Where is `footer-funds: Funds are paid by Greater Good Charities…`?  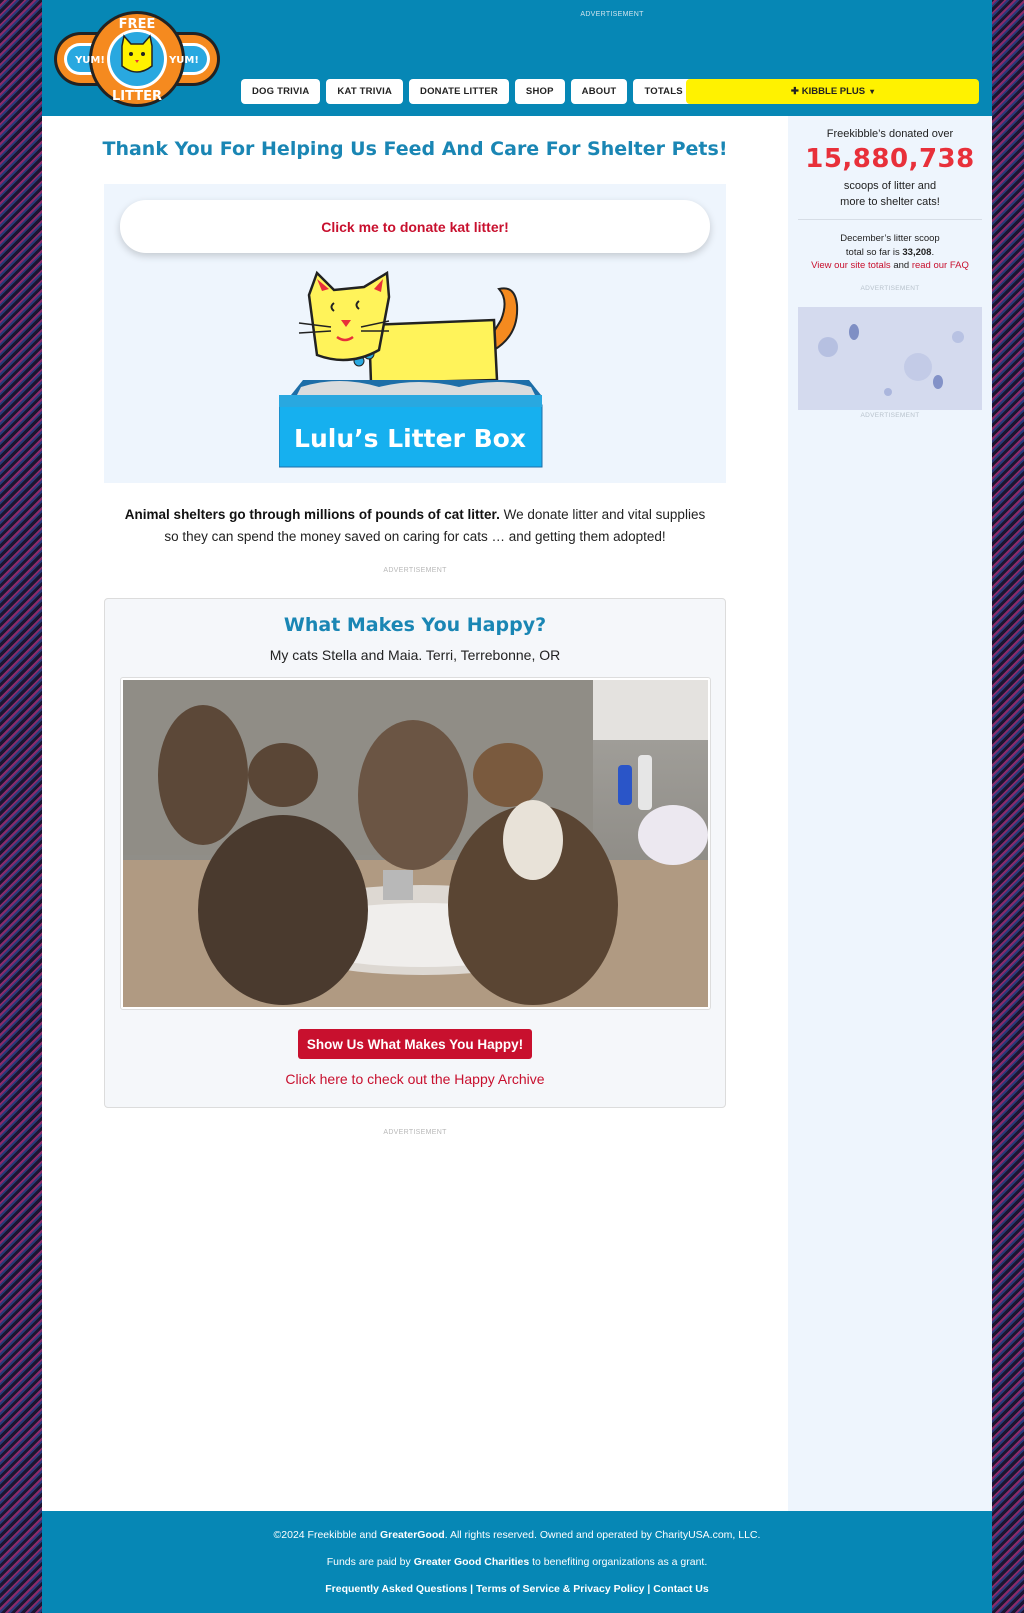 footer-funds: Funds are paid by Greater Good Charities… is located at coordinates (517, 1562).